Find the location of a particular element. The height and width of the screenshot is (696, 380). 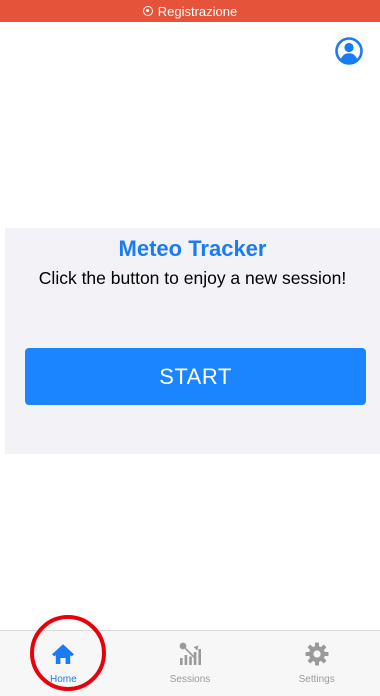

tab-settings: Settings is located at coordinates (316, 663).